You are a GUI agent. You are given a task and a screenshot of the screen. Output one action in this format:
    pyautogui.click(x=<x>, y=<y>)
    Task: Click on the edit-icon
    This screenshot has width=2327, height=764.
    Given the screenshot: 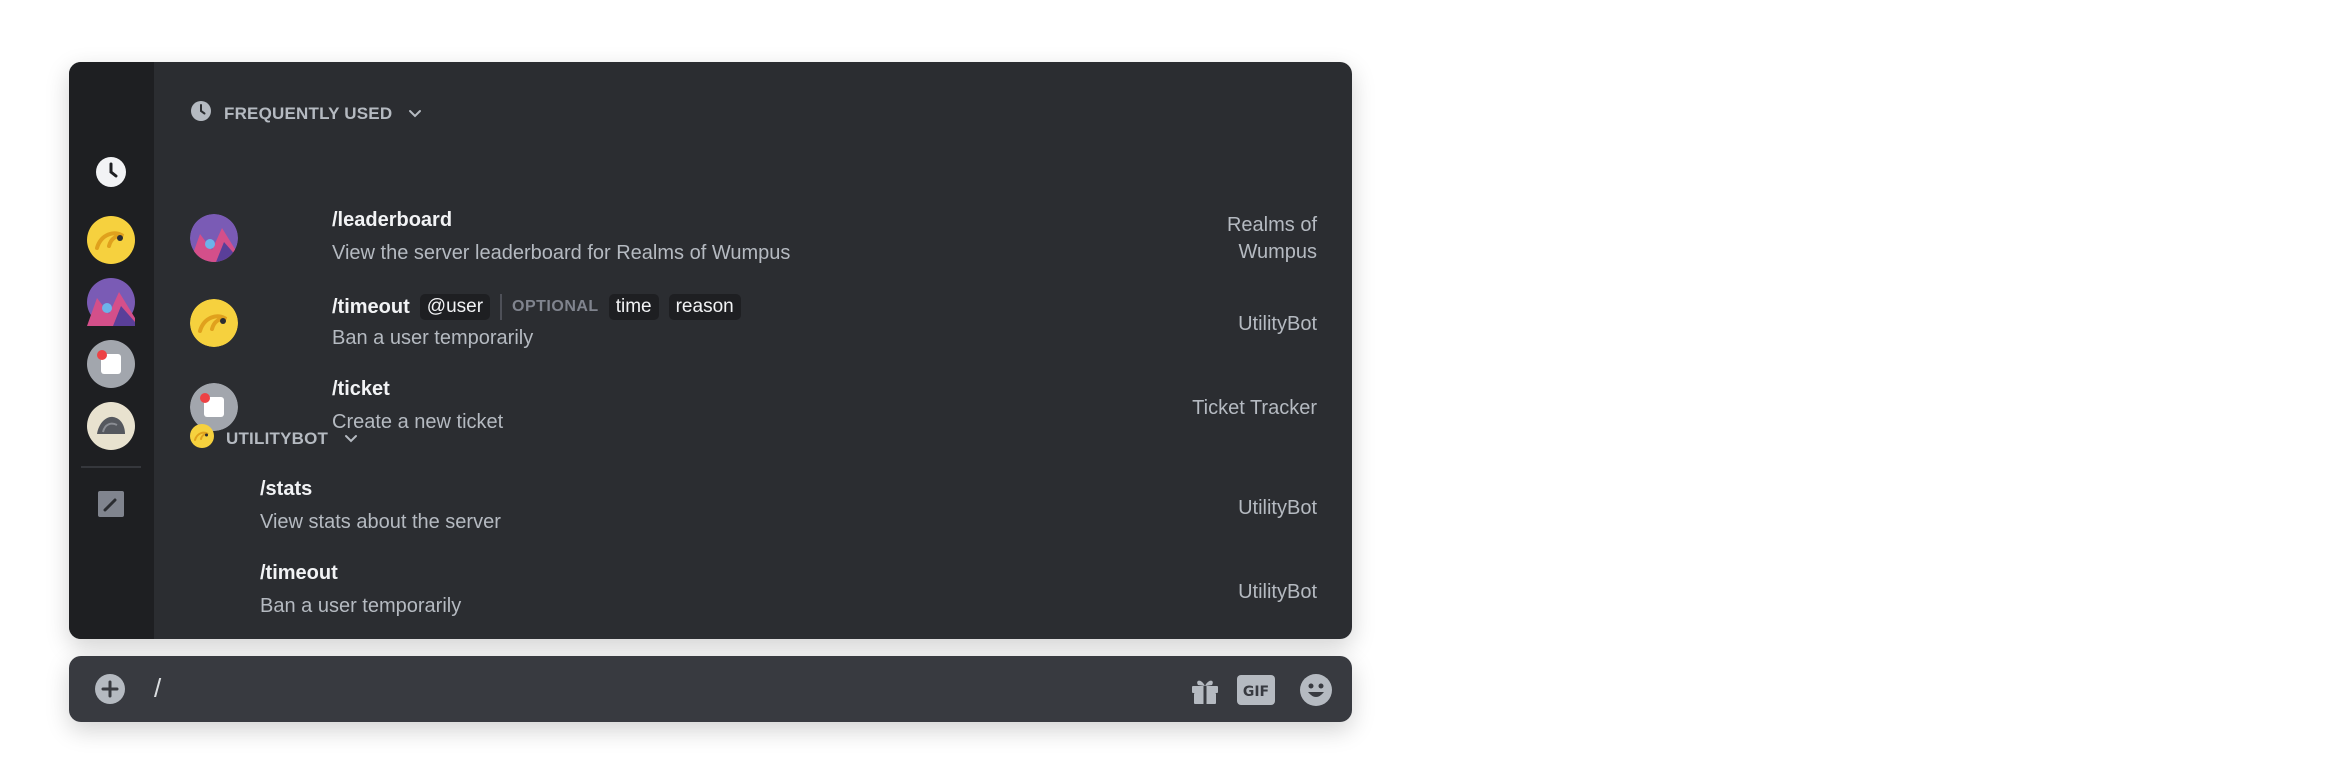 What is the action you would take?
    pyautogui.click(x=111, y=504)
    